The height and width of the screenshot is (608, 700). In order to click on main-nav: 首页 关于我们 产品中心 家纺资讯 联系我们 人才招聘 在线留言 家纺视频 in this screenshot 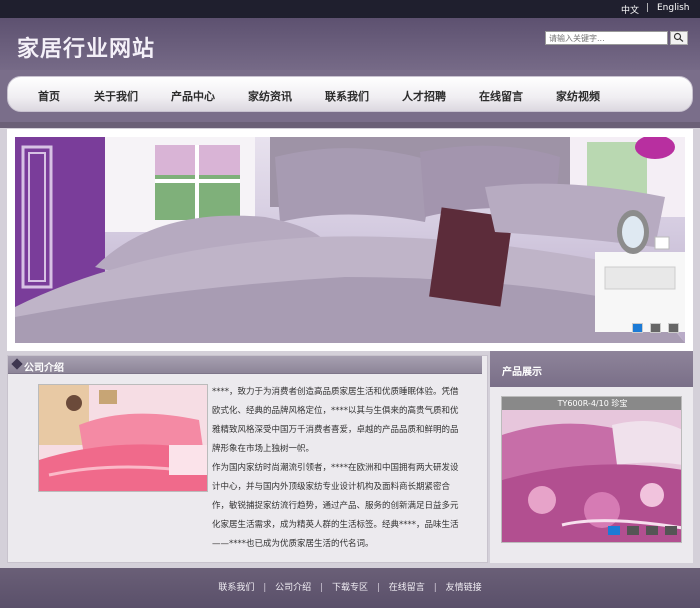, I will do `click(350, 94)`.